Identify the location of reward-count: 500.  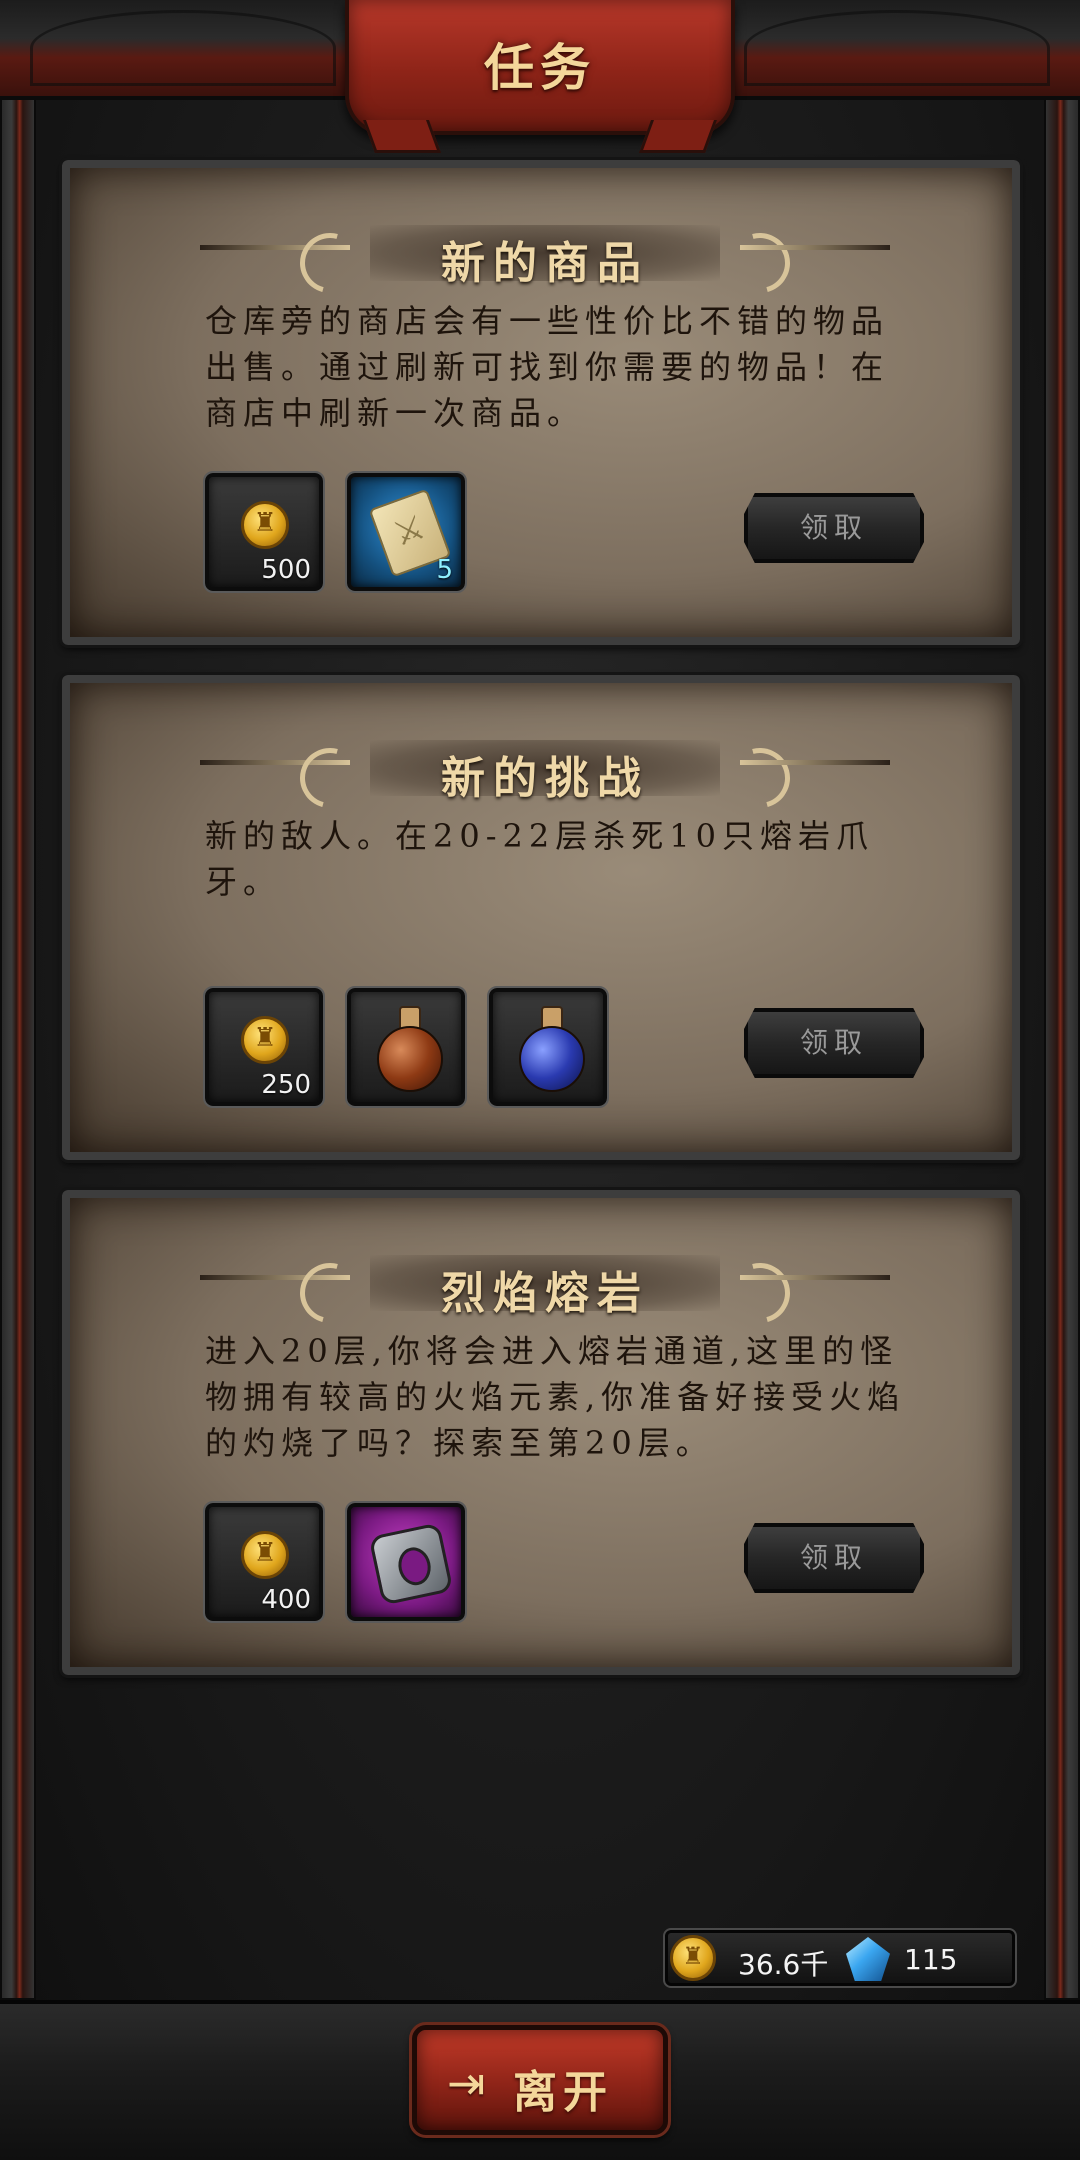
(286, 570).